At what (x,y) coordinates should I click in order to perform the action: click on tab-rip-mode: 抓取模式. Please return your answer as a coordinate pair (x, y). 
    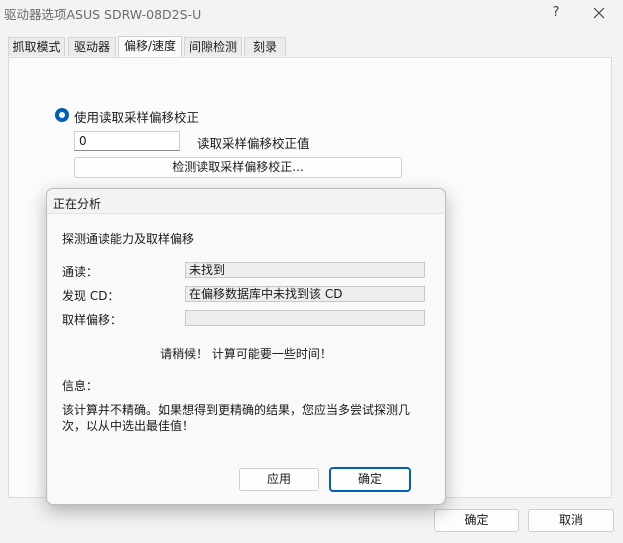
    Looking at the image, I should click on (36, 46).